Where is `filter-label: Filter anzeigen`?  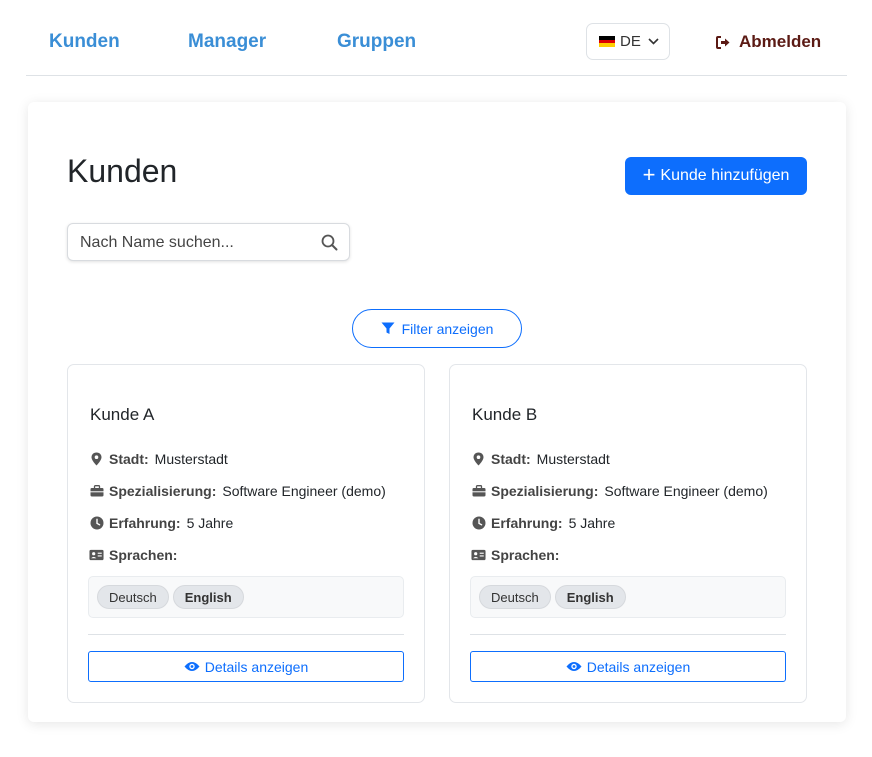
filter-label: Filter anzeigen is located at coordinates (447, 328).